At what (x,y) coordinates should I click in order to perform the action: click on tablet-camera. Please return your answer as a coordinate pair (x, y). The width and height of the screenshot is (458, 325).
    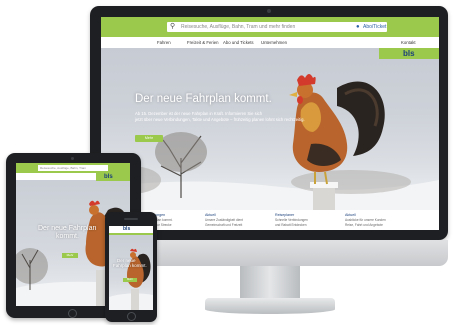
    Looking at the image, I should click on (72, 158).